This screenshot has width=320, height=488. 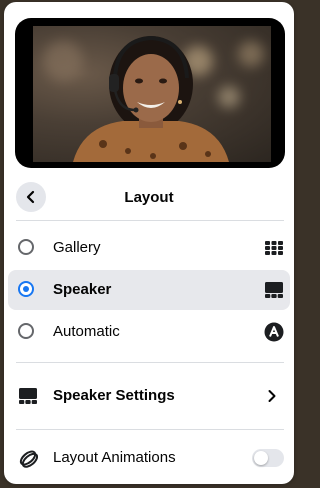 What do you see at coordinates (26, 247) in the screenshot?
I see `radio-gallery` at bounding box center [26, 247].